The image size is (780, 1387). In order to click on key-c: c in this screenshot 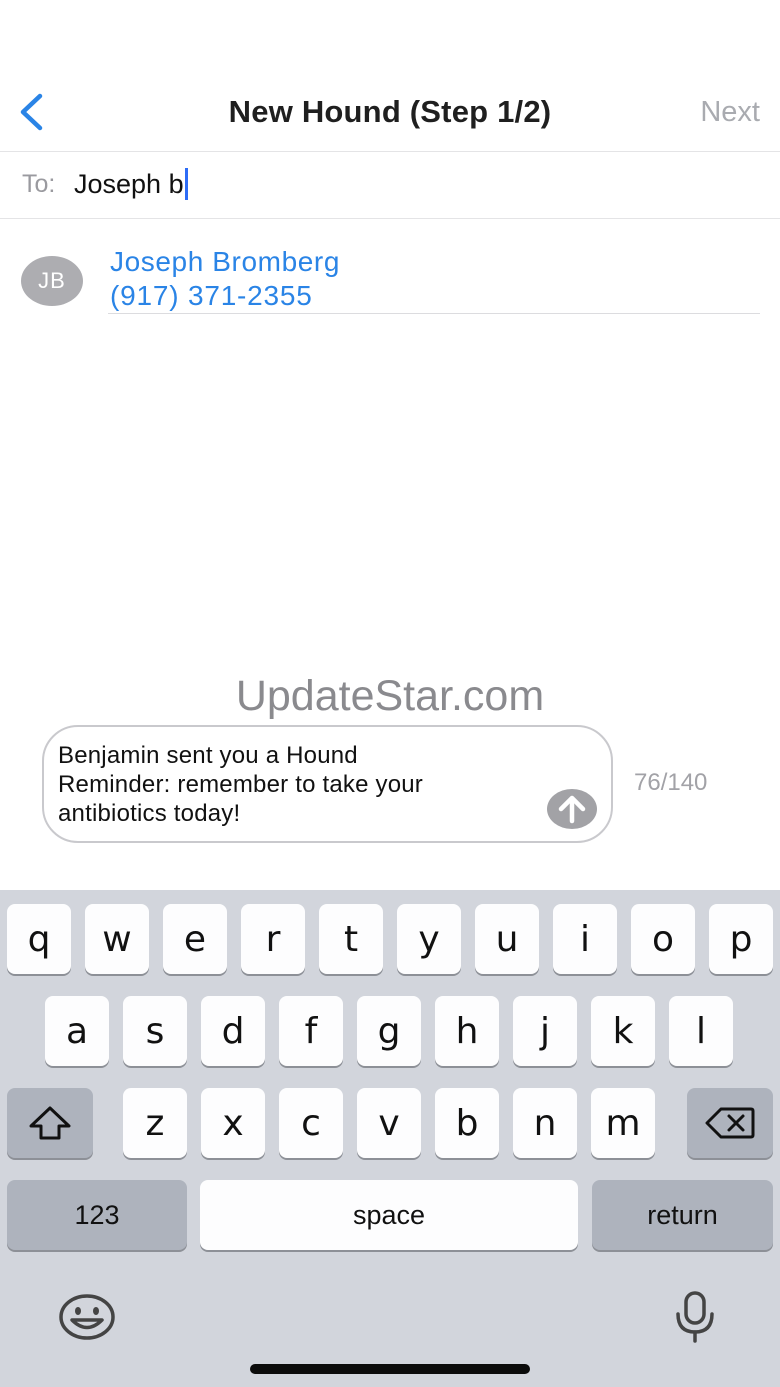, I will do `click(311, 1123)`.